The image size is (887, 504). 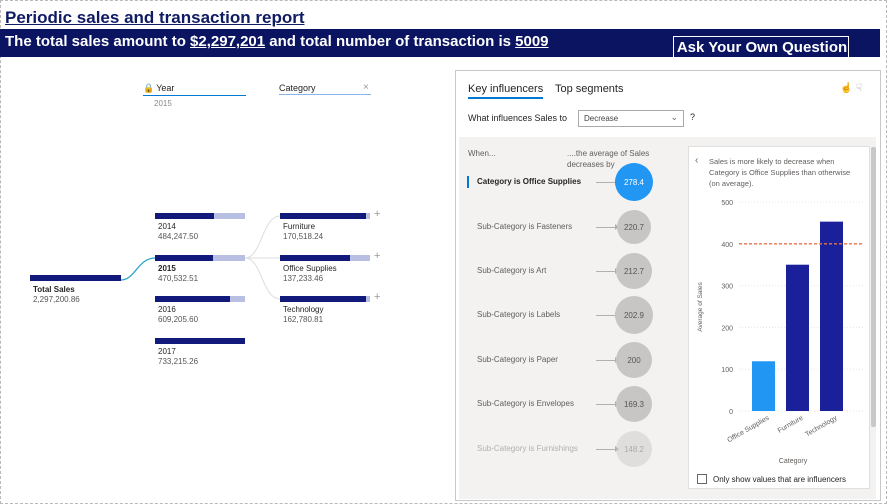 I want to click on year-node: 2016 609,205.60, so click(x=178, y=315).